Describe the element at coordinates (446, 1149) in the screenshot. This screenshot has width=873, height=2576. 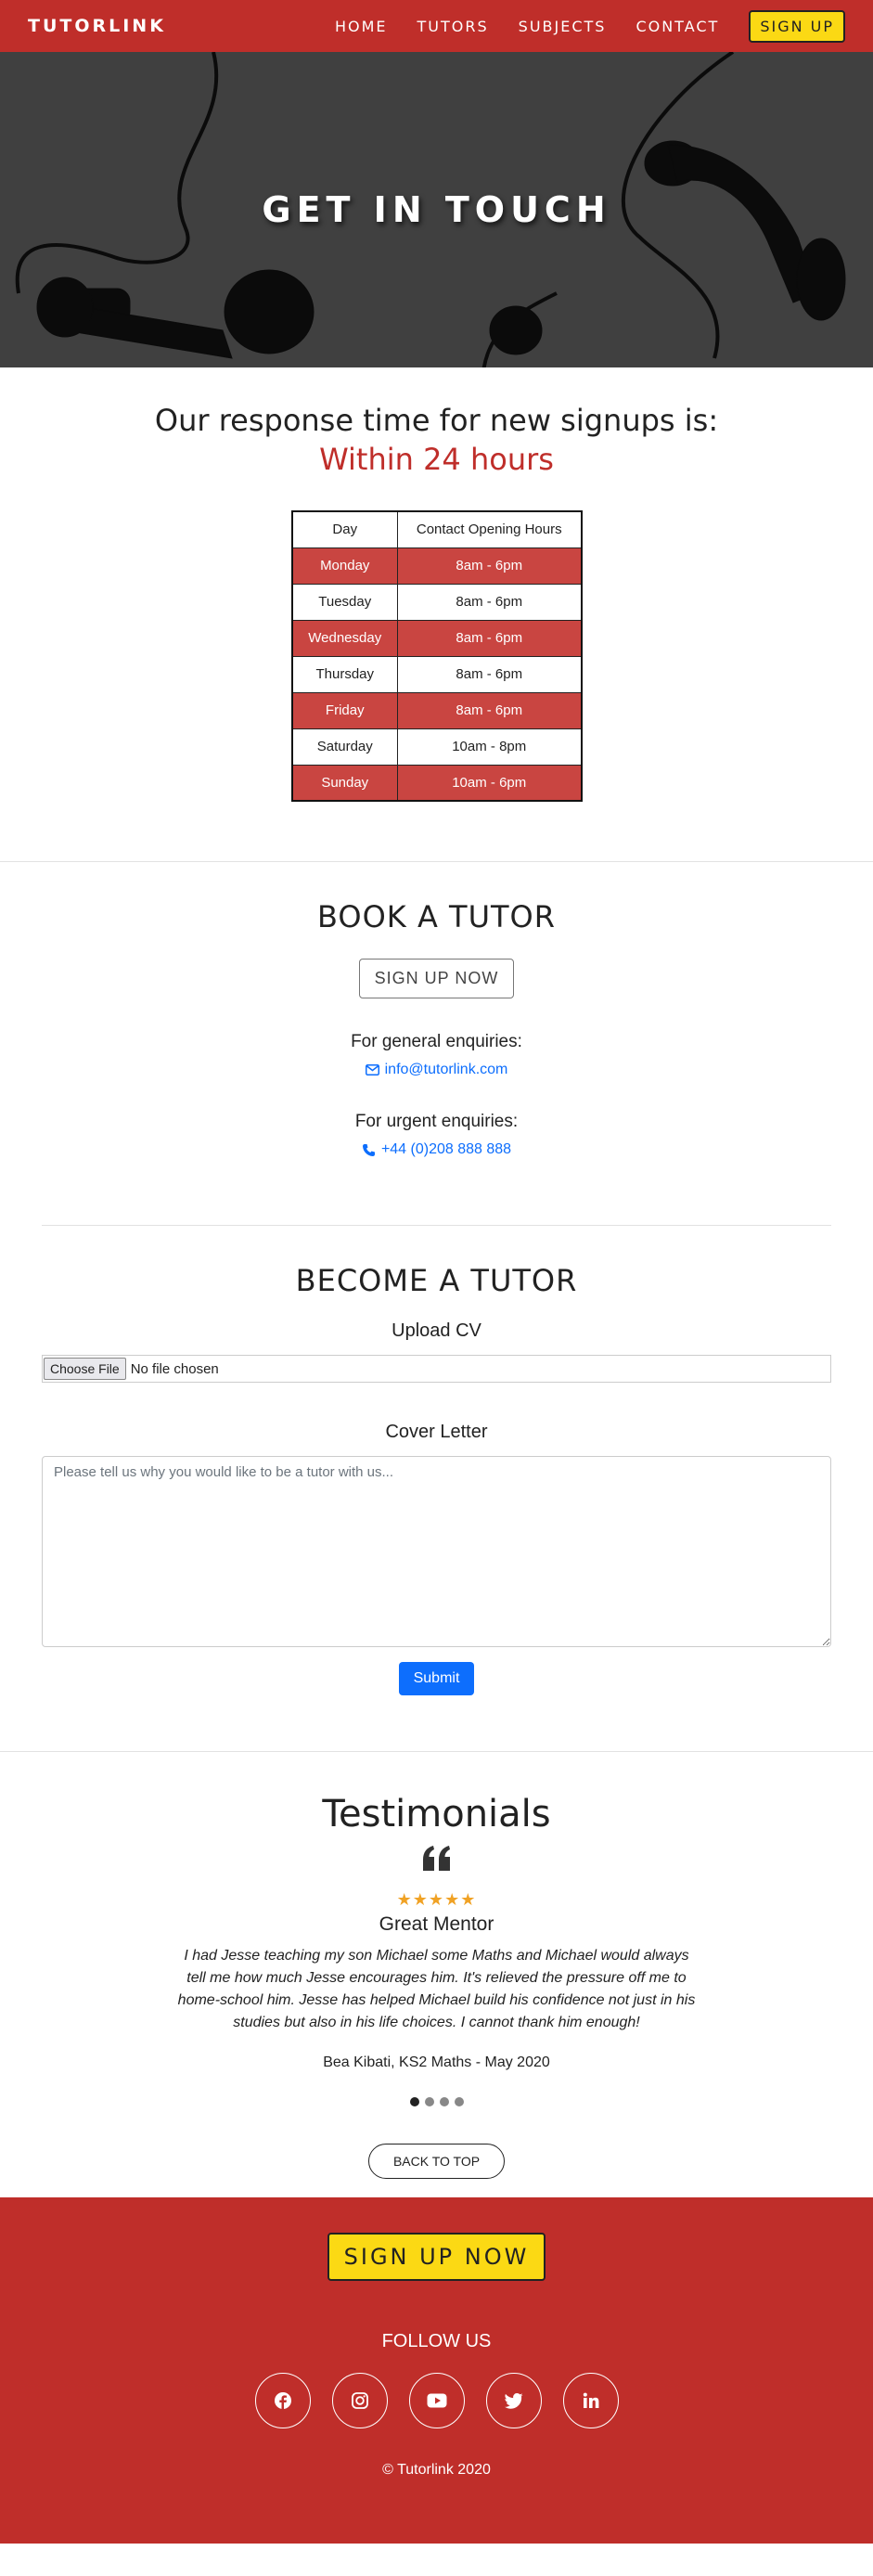
I see `phone-text: +44 (0)208 888 888` at that location.